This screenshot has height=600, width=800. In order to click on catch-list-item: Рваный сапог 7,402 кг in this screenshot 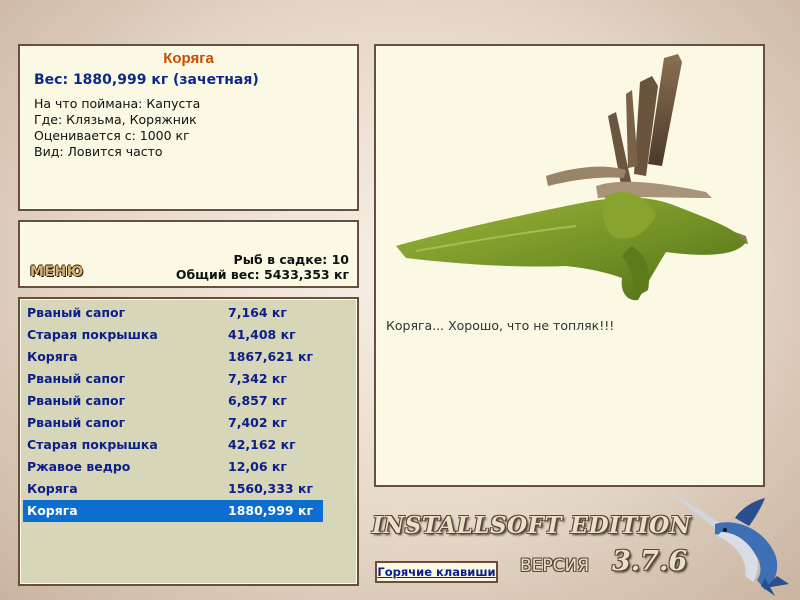, I will do `click(173, 423)`.